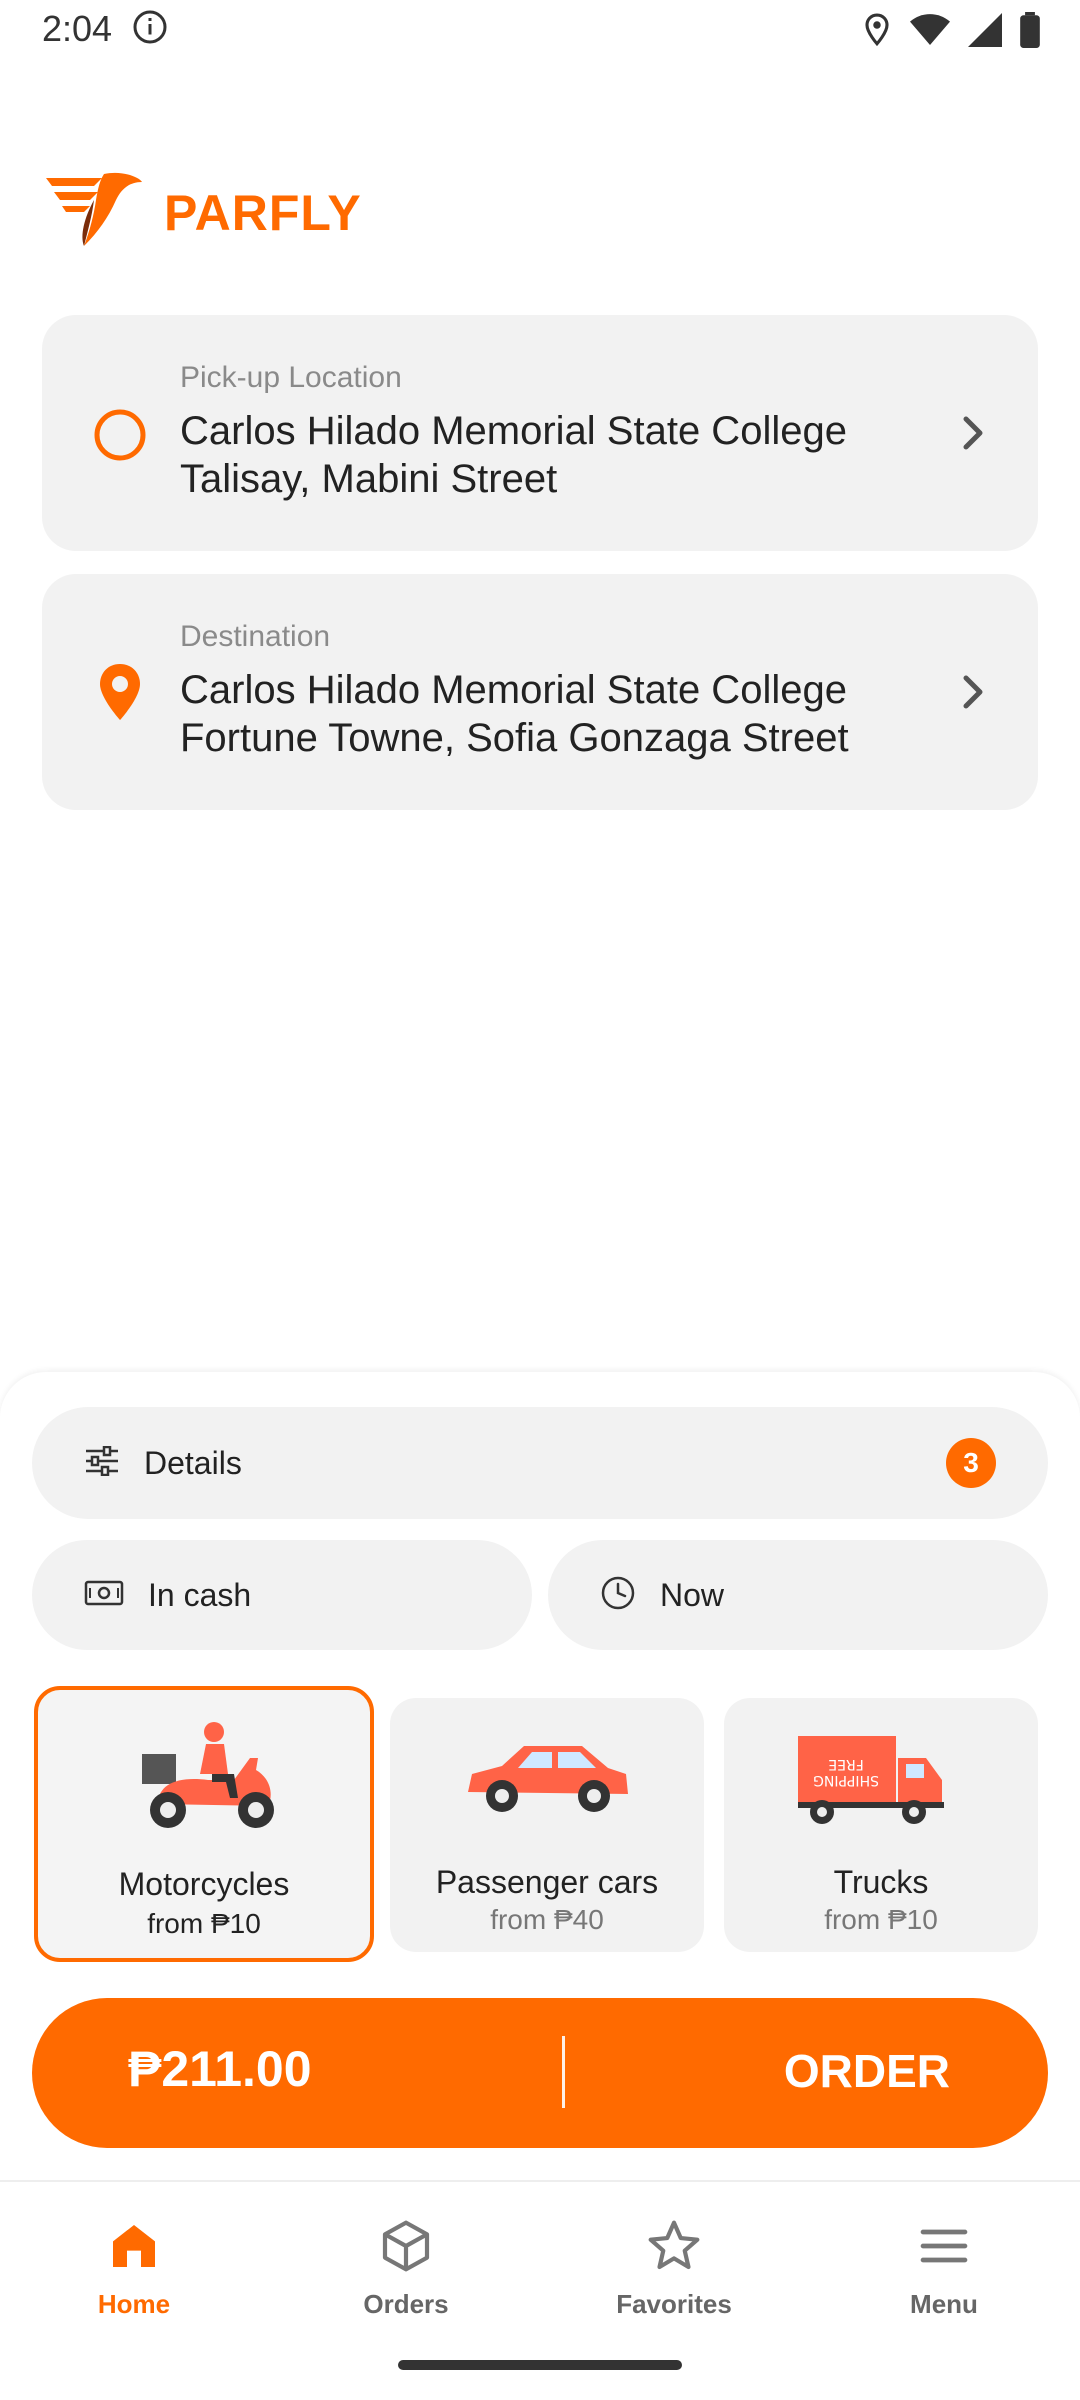 The width and height of the screenshot is (1080, 2400). Describe the element at coordinates (563, 2072) in the screenshot. I see `order-divider` at that location.